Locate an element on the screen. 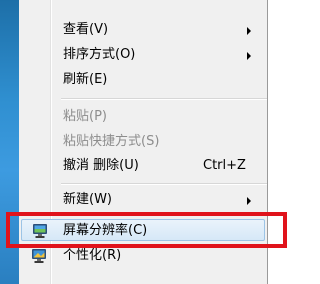 The height and width of the screenshot is (284, 320). menu-item-sort-by: 排序方式(O) is located at coordinates (143, 55).